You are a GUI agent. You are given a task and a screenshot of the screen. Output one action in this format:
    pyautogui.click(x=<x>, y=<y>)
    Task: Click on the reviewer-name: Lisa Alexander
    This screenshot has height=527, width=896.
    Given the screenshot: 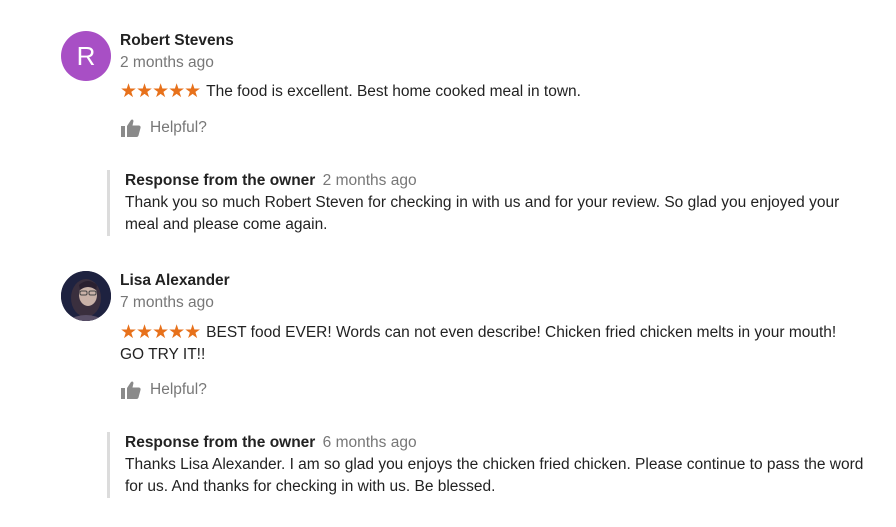 What is the action you would take?
    pyautogui.click(x=175, y=281)
    